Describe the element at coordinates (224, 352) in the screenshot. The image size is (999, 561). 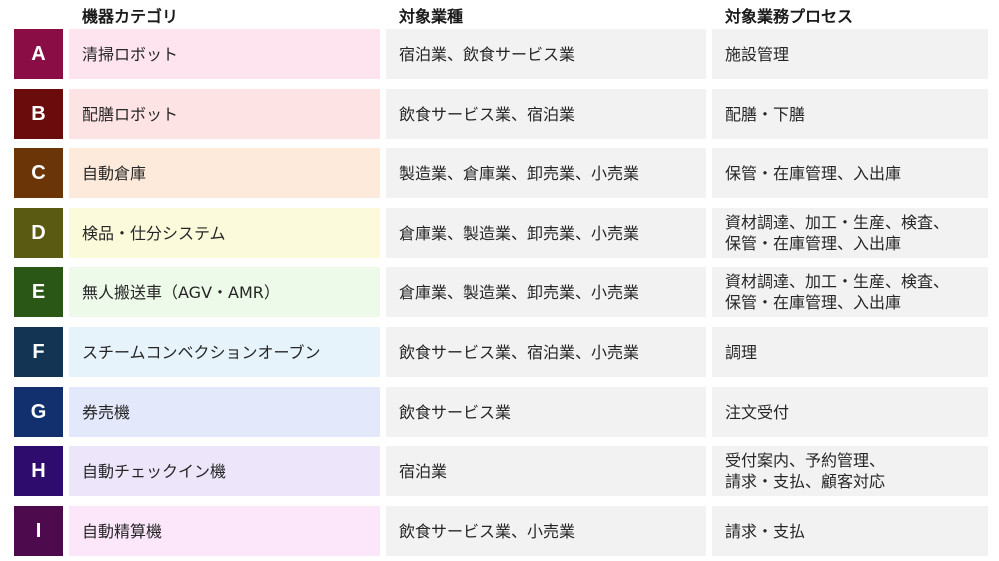
I see `category-cell: スチームコンベクションオーブン` at that location.